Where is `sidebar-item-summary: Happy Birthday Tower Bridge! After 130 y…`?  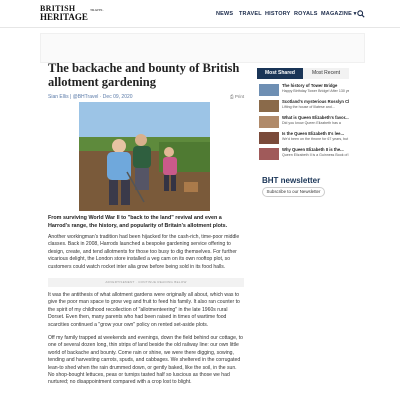
sidebar-item-summary: Happy Birthday Tower Bridge! After 130 y… is located at coordinates (315, 90).